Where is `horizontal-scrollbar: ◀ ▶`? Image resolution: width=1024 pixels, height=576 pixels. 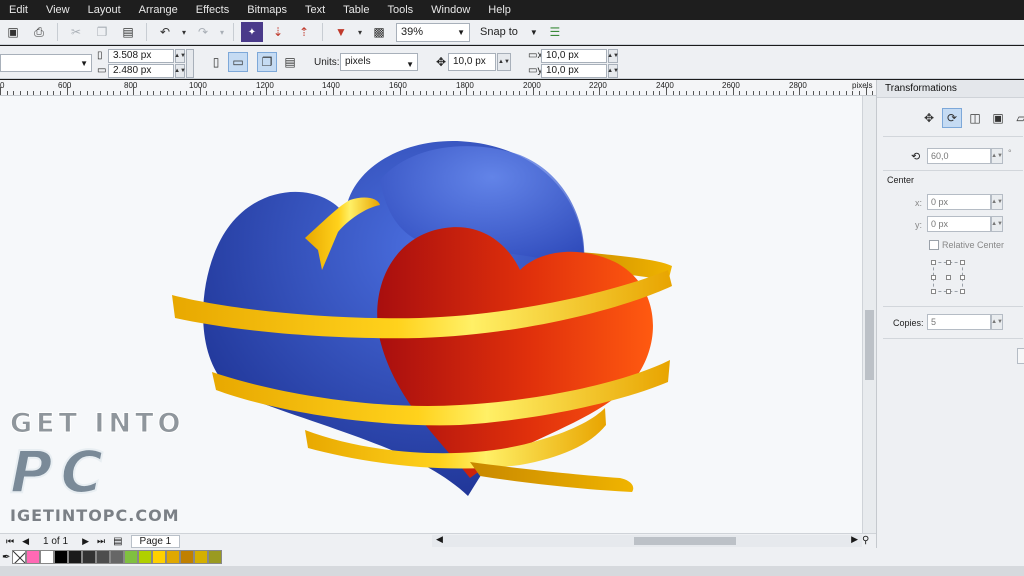 horizontal-scrollbar: ◀ ▶ is located at coordinates (647, 540).